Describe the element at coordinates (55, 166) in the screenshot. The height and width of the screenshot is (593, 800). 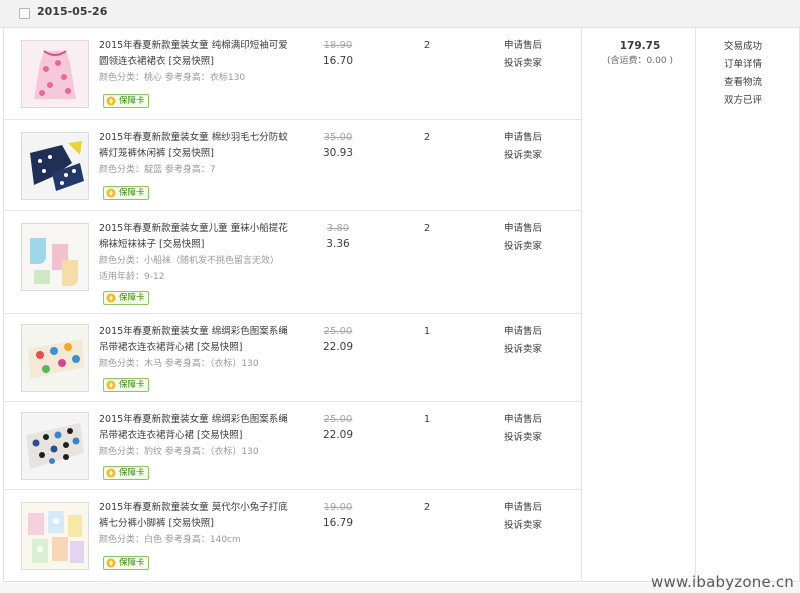
I see `navy-pants-icon` at that location.